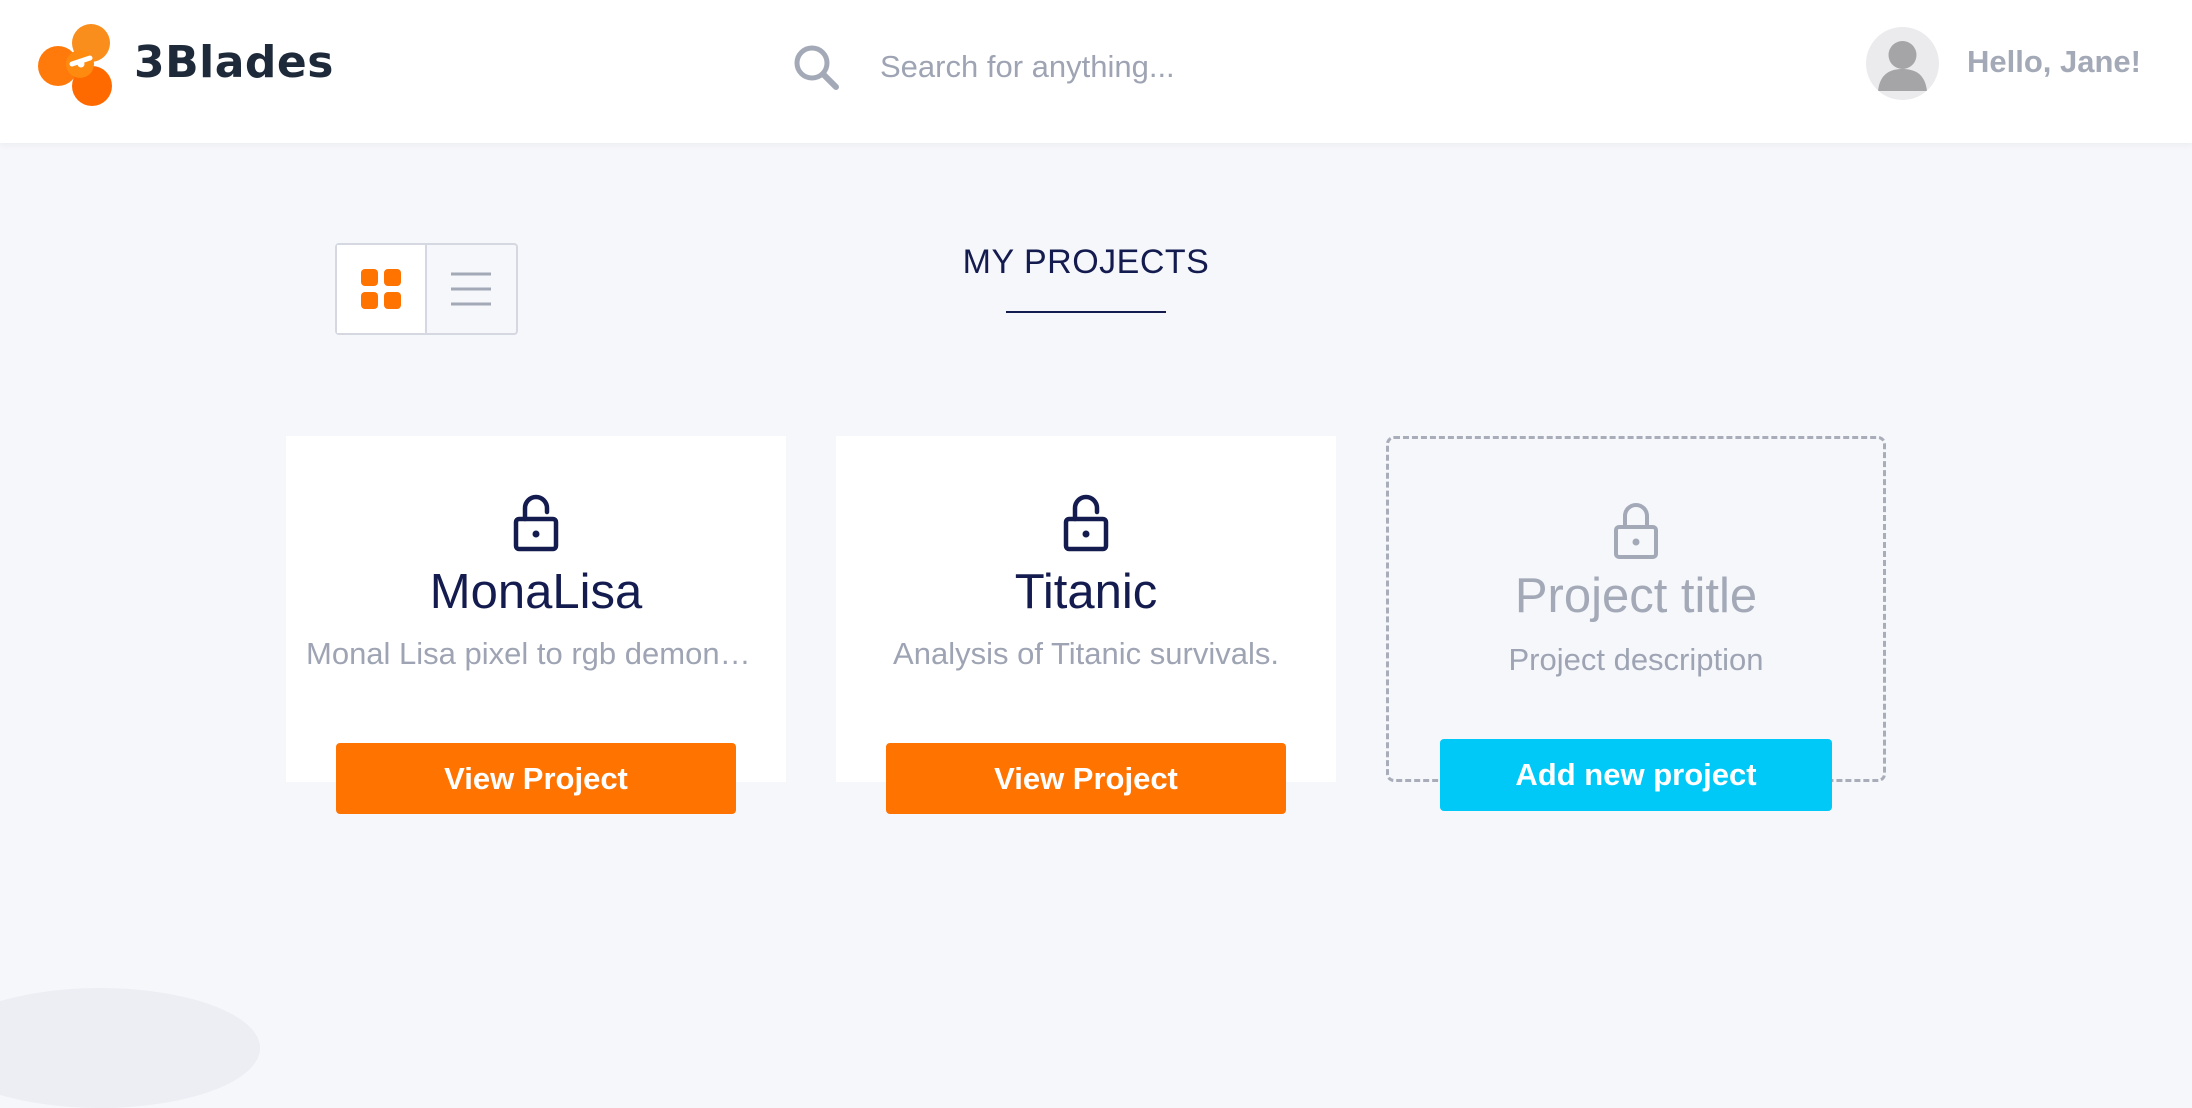  I want to click on list-view-icon, so click(471, 289).